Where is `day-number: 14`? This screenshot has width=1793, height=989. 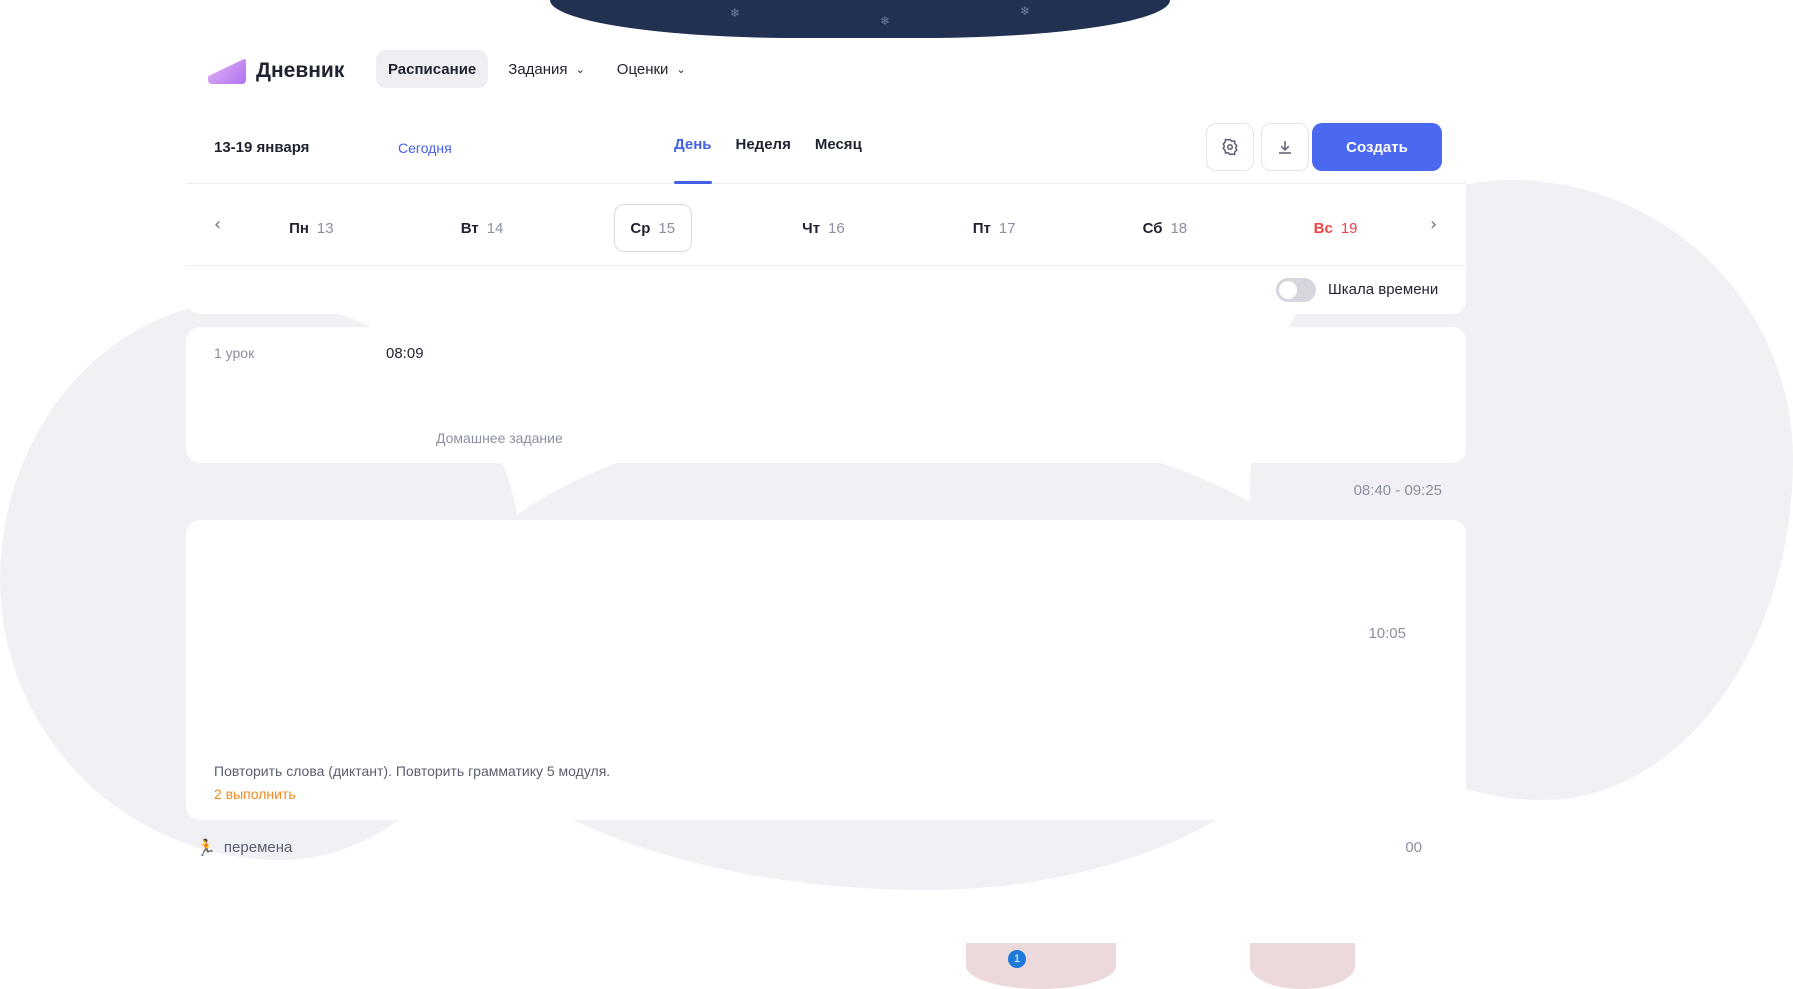
day-number: 14 is located at coordinates (495, 228).